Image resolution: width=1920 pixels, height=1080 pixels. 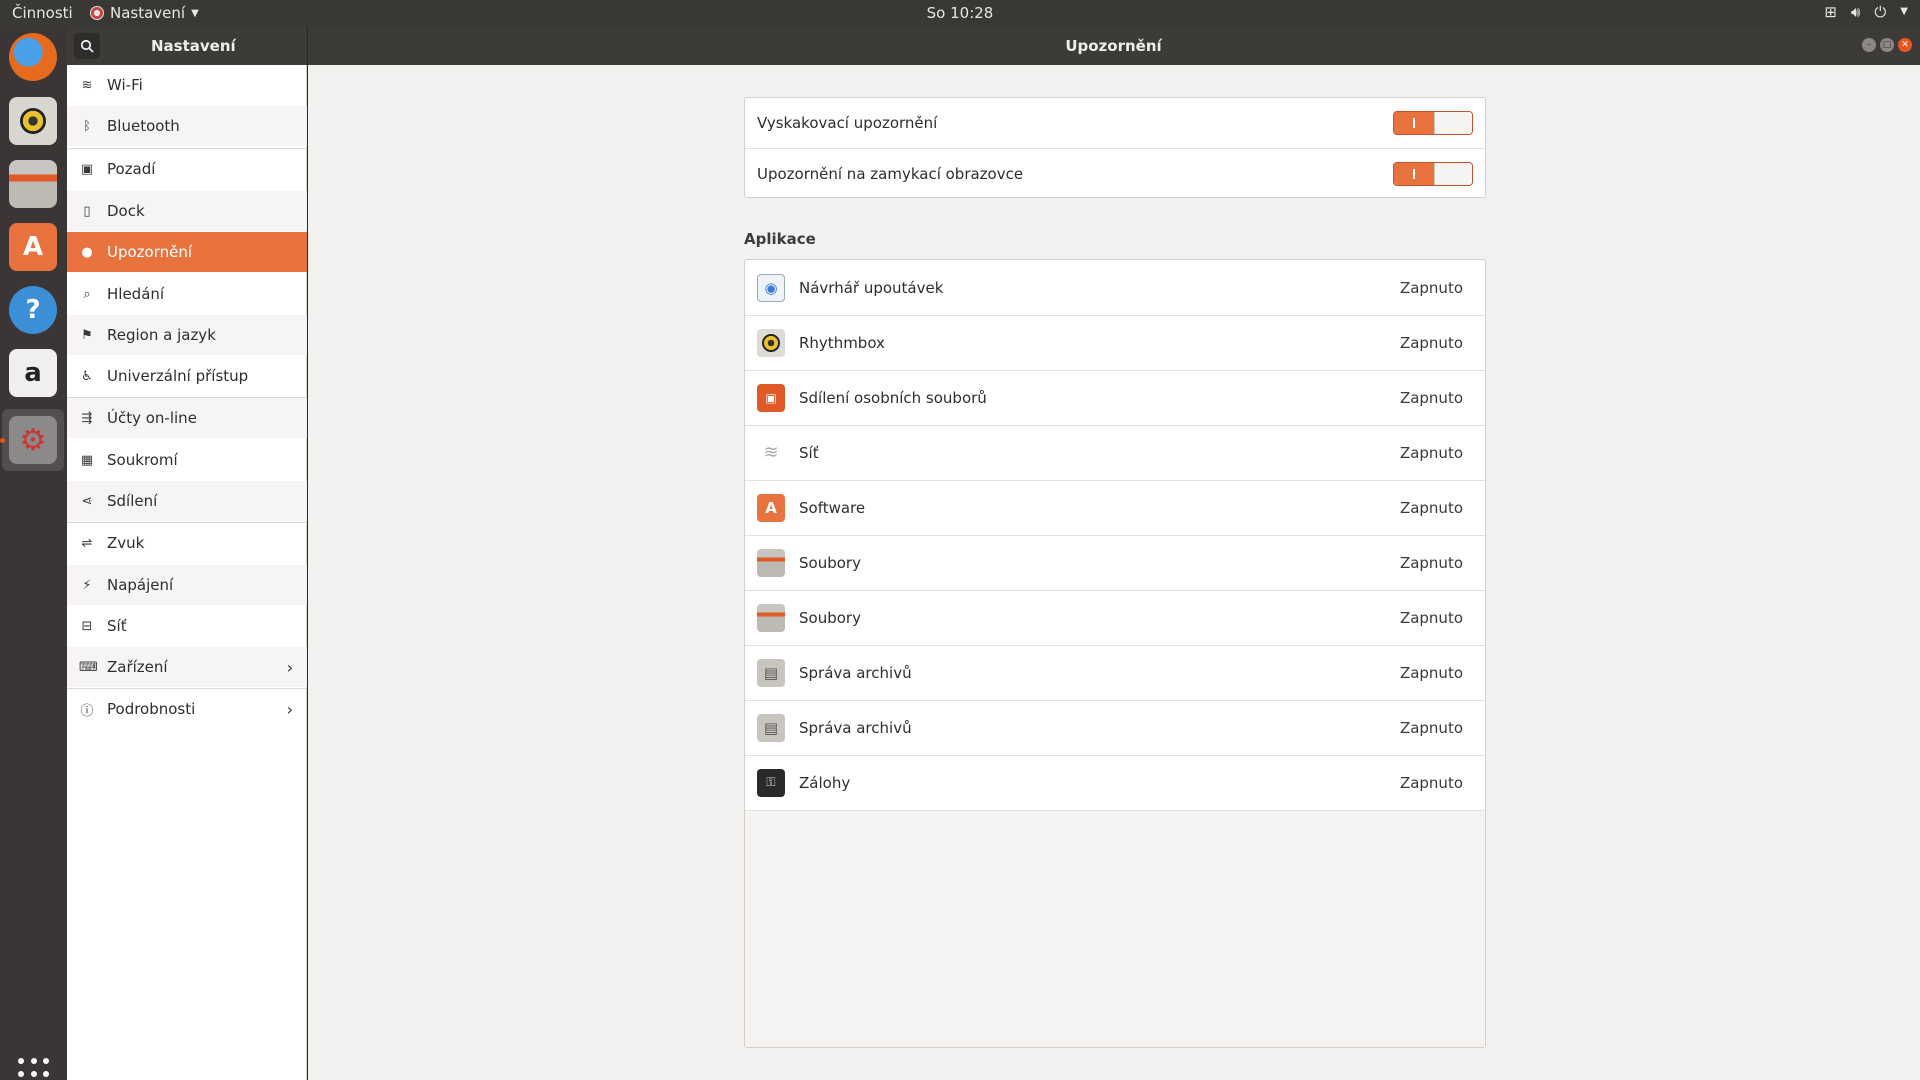 What do you see at coordinates (33, 440) in the screenshot?
I see `settings-icon: ⚙` at bounding box center [33, 440].